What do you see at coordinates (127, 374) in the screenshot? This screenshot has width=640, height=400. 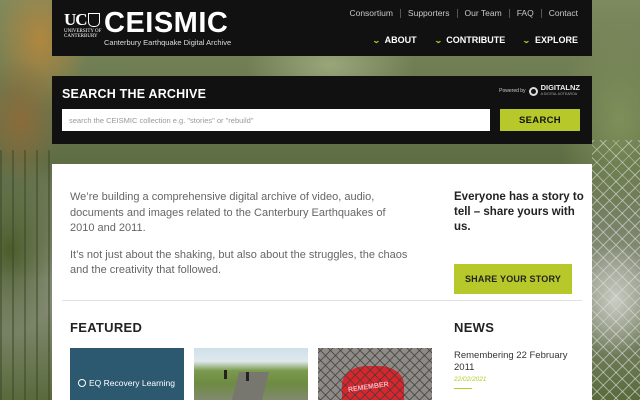 I see `featured-card-eq-recovery: EQ Recovery Learning` at bounding box center [127, 374].